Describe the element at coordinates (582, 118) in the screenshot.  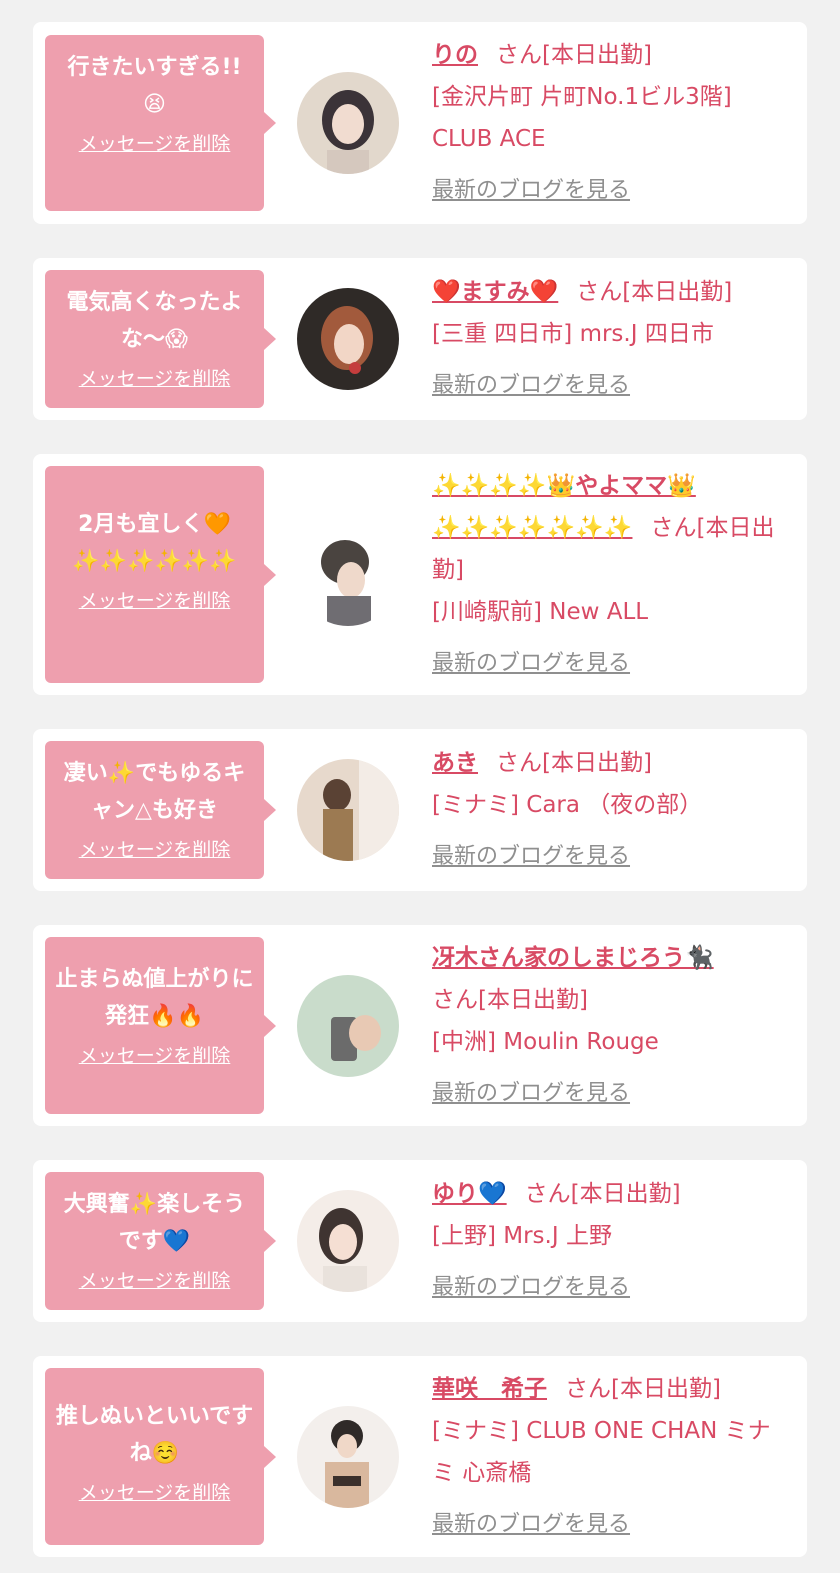
I see `shop-name: [金沢片町 片町No.1ビル3階] CLUB ACE` at that location.